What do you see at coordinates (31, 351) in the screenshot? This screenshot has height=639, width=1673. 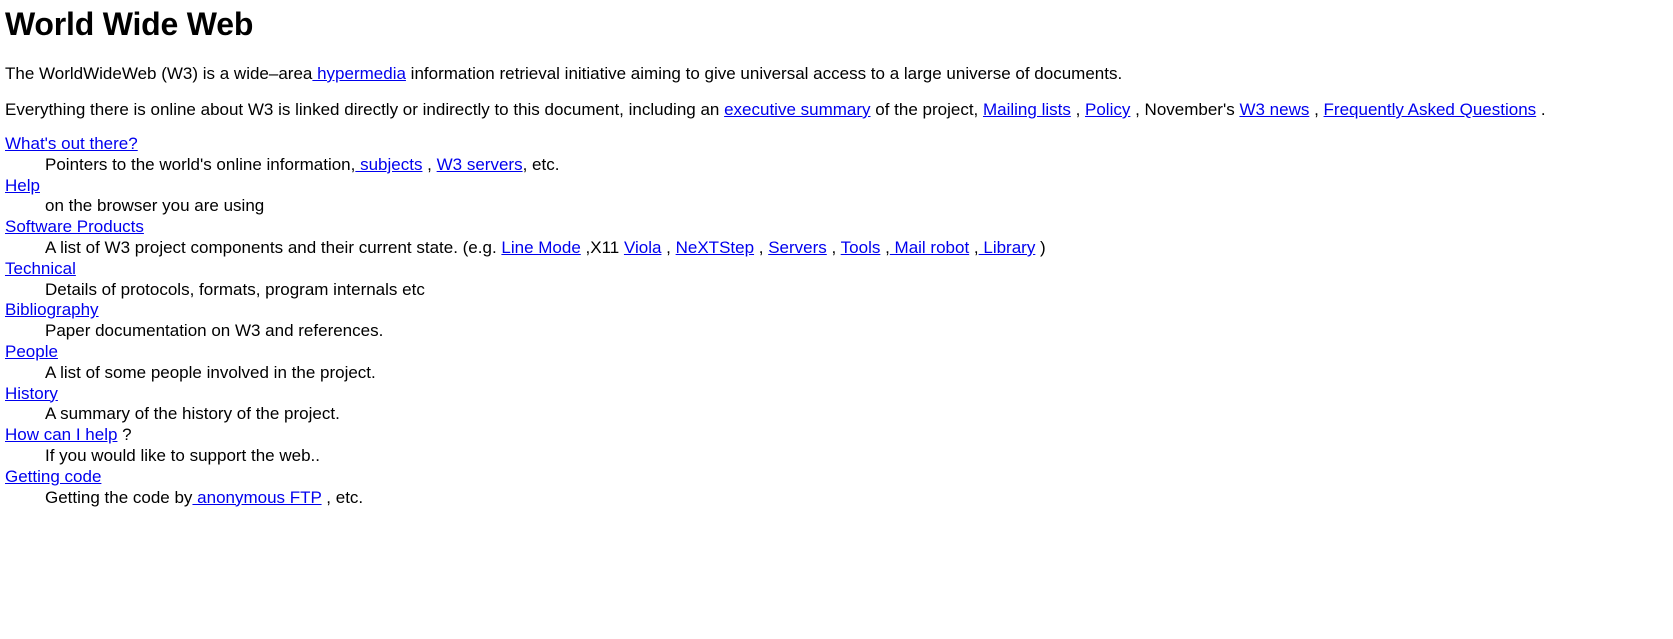 I see `link-people: People` at bounding box center [31, 351].